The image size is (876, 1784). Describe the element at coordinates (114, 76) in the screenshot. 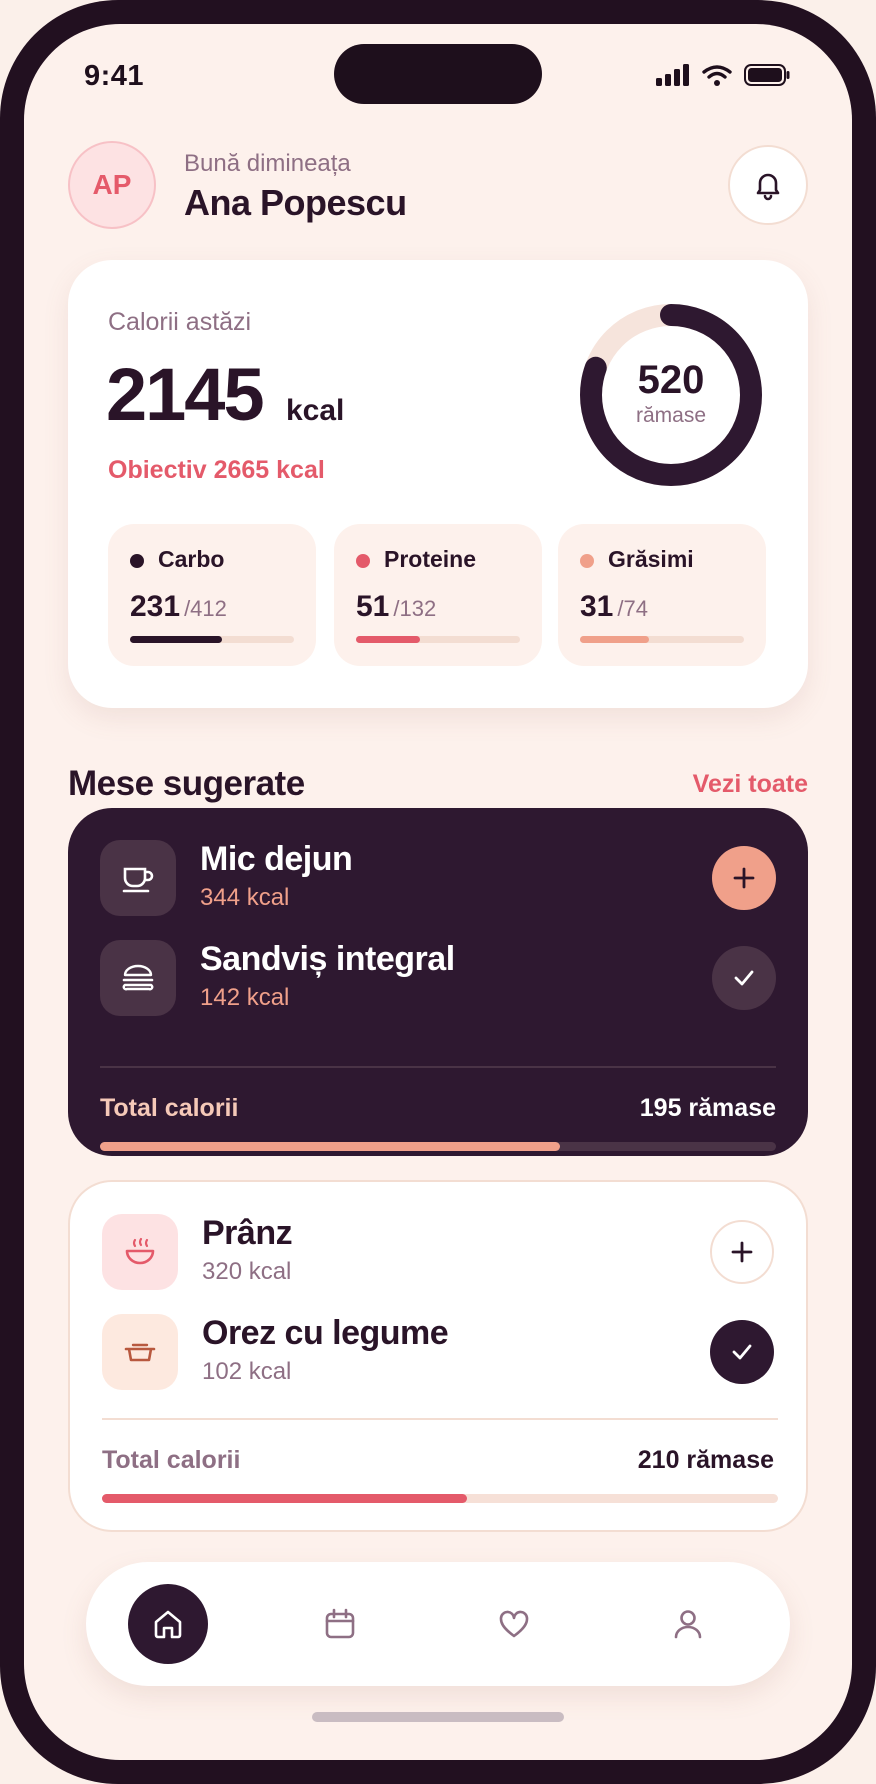

I see `status-time: 9:41` at that location.